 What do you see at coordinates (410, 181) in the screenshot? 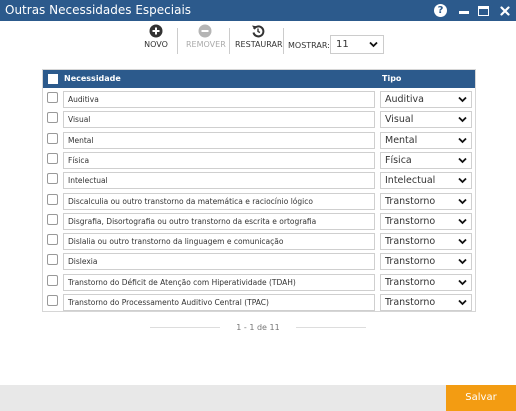
I see `tipo-value: Intelectual` at bounding box center [410, 181].